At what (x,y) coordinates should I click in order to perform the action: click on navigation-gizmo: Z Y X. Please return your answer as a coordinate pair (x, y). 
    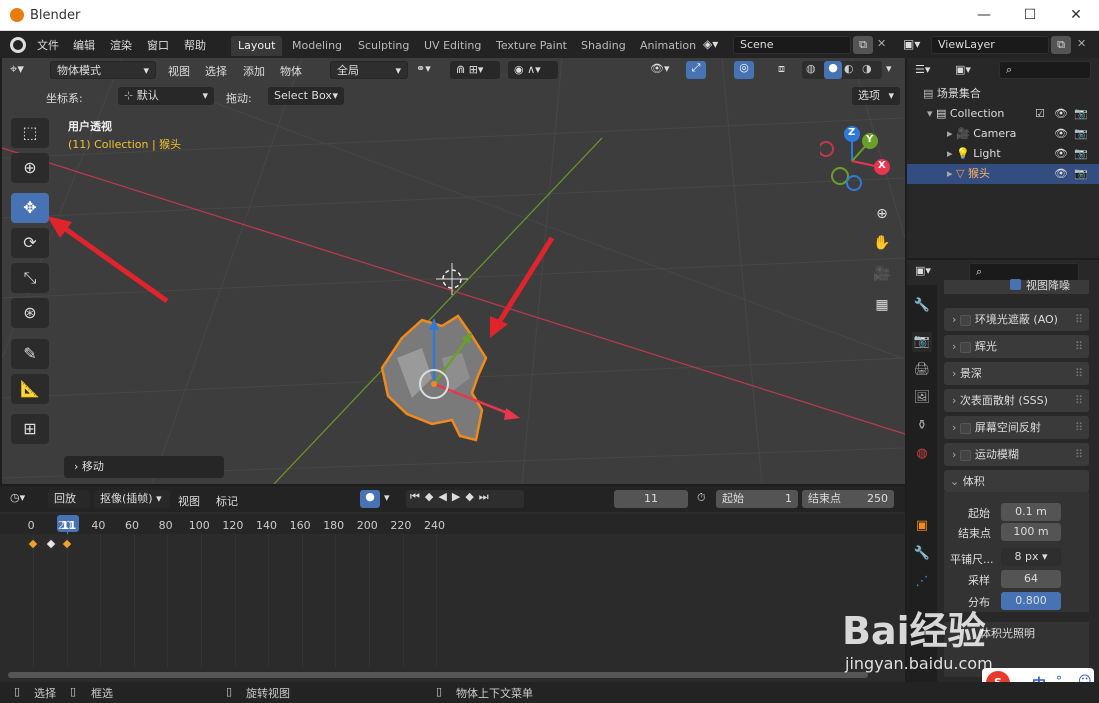
    Looking at the image, I should click on (856, 159).